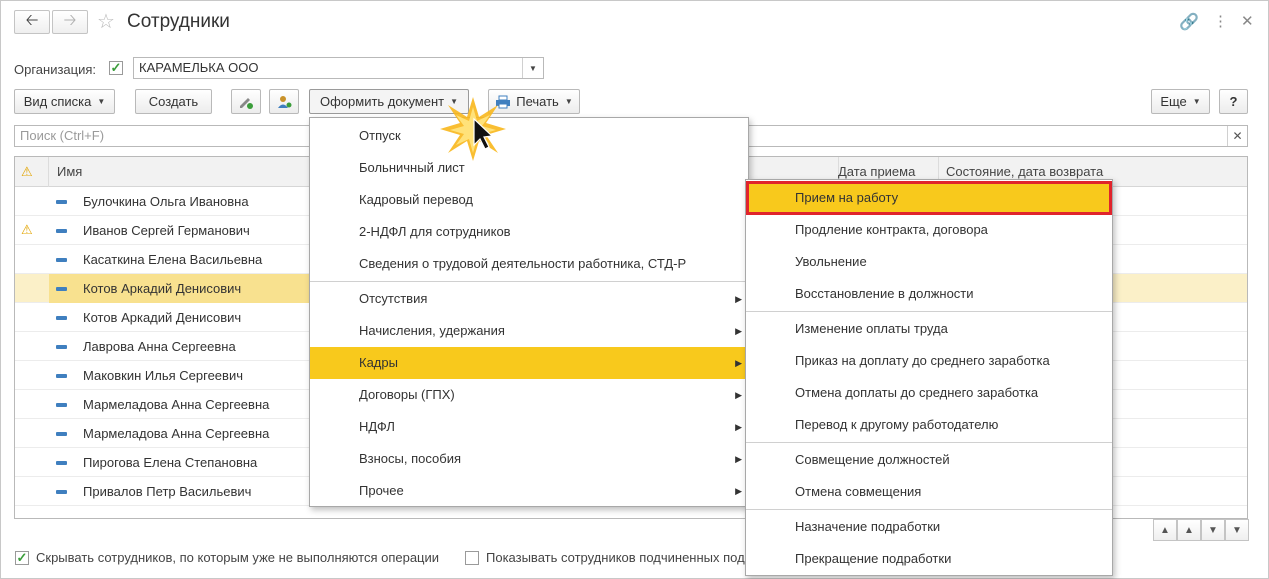  I want to click on employee-name: Мармеладова Анна Сергеевна, so click(176, 404).